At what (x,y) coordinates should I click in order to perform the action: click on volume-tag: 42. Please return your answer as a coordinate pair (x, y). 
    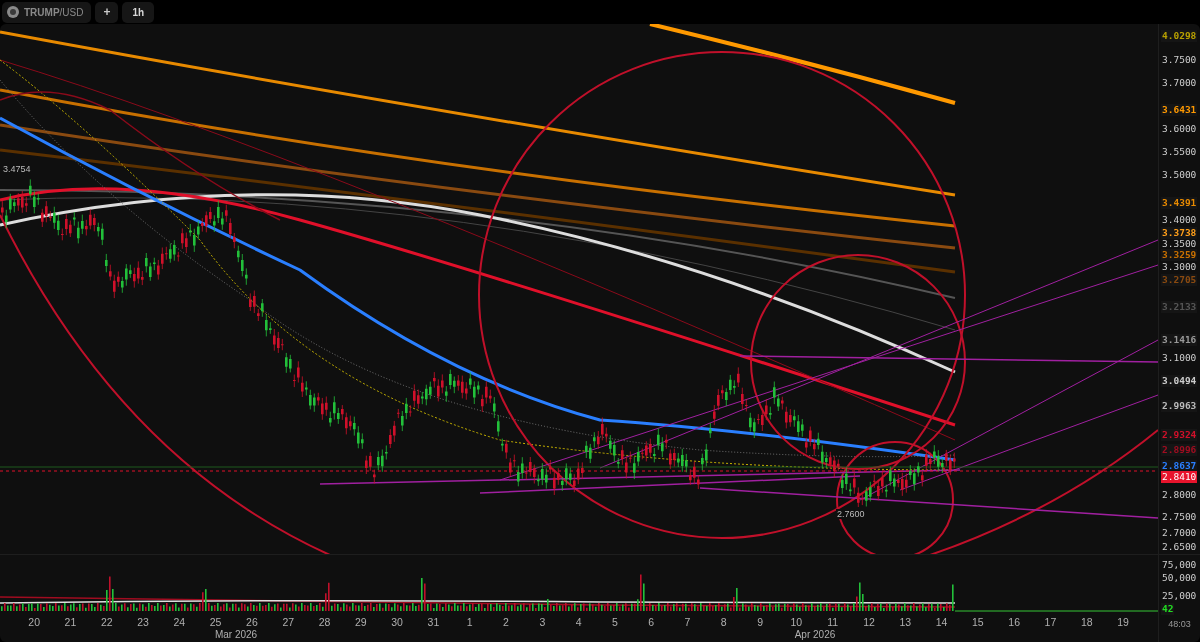
    Looking at the image, I should click on (1168, 609).